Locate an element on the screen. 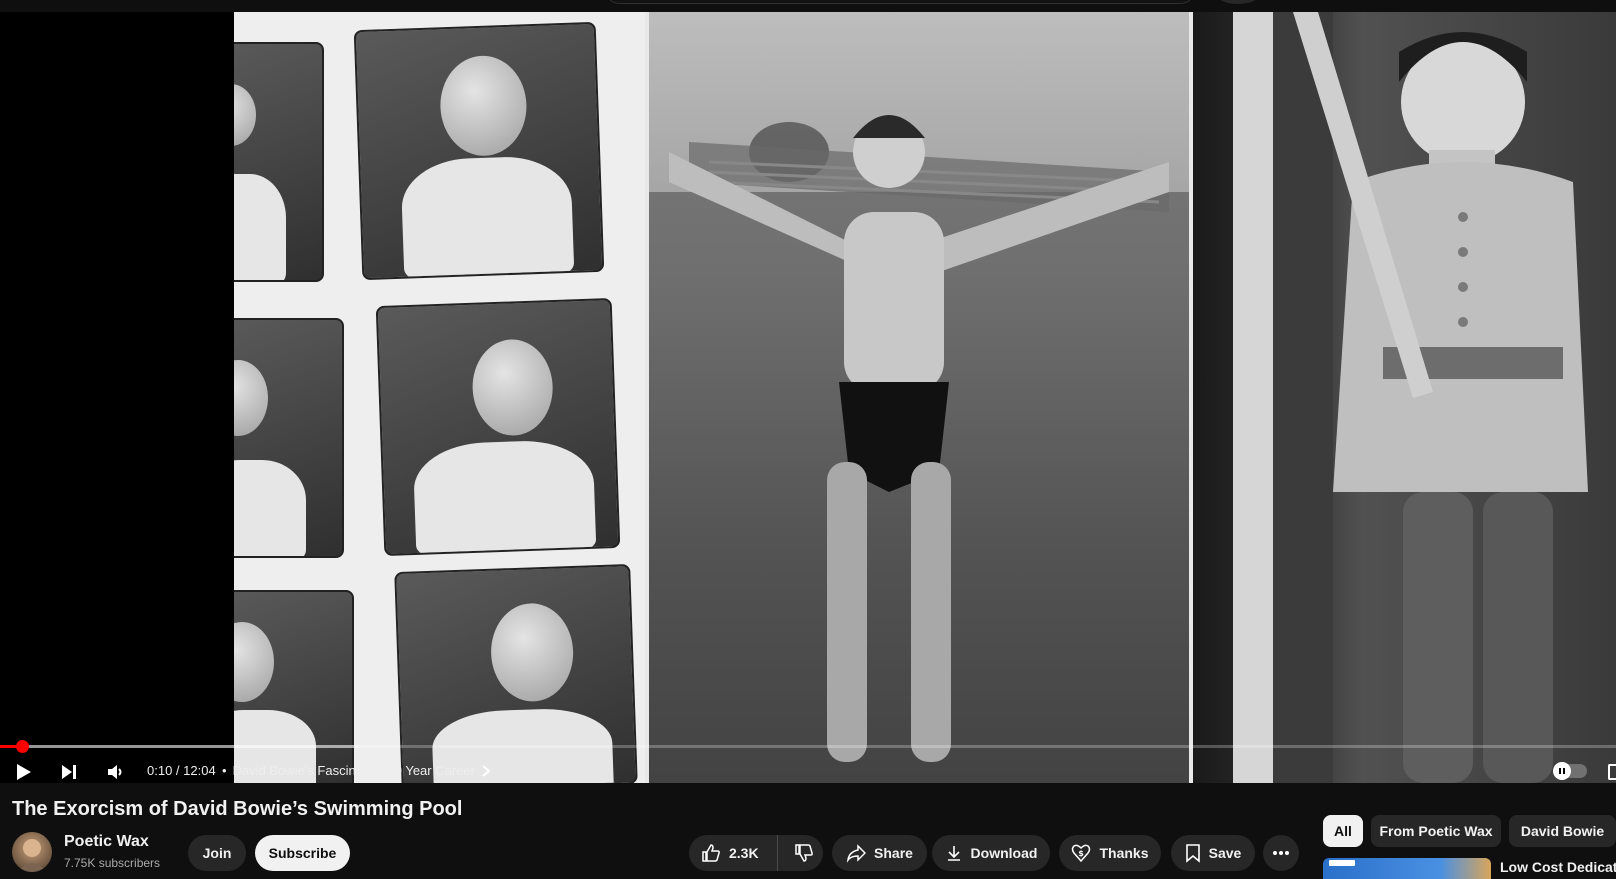  progress-bar is located at coordinates (808, 746).